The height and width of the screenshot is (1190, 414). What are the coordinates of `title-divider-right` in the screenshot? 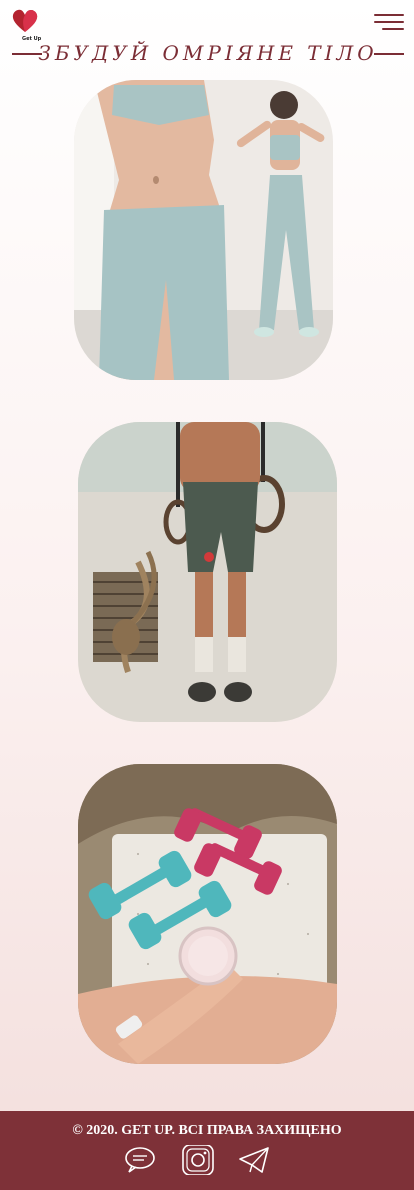 It's located at (389, 54).